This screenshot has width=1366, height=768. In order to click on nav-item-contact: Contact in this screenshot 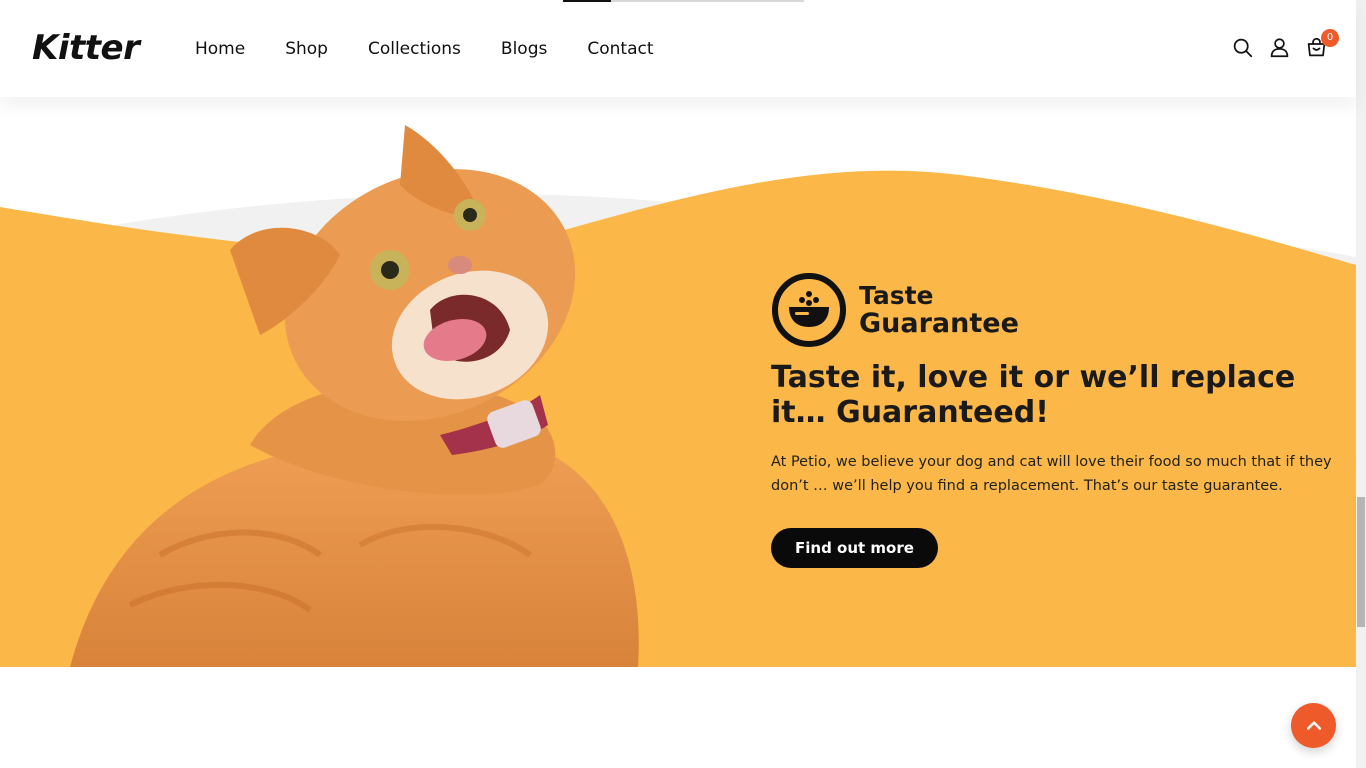, I will do `click(620, 49)`.